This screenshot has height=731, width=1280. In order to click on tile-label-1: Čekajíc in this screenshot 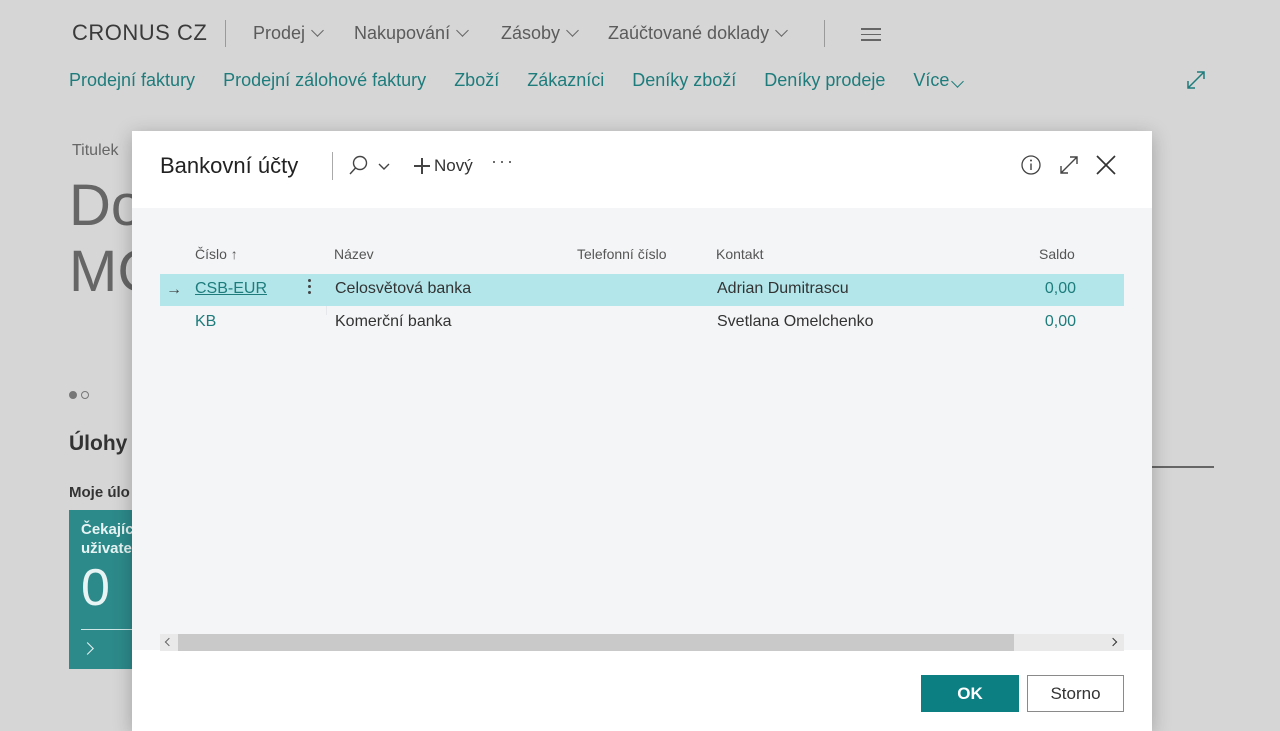, I will do `click(106, 529)`.